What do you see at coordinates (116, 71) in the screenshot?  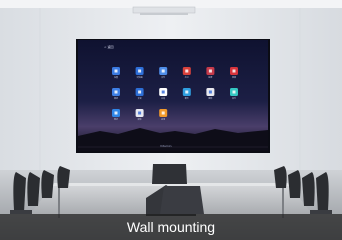 I see `settings-app-icon-glyph` at bounding box center [116, 71].